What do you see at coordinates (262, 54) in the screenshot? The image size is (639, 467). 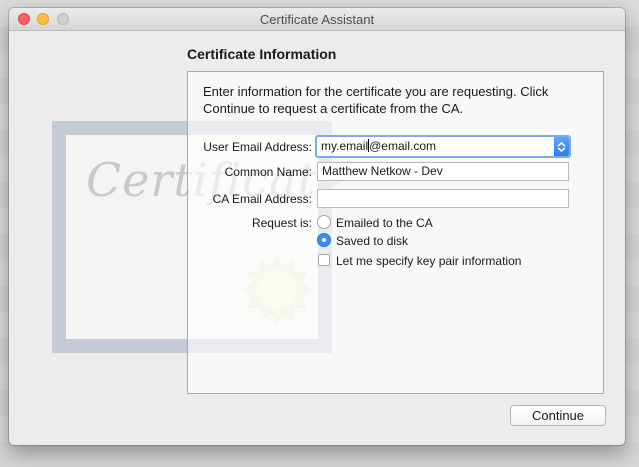 I see `section-heading: Certificate Information` at bounding box center [262, 54].